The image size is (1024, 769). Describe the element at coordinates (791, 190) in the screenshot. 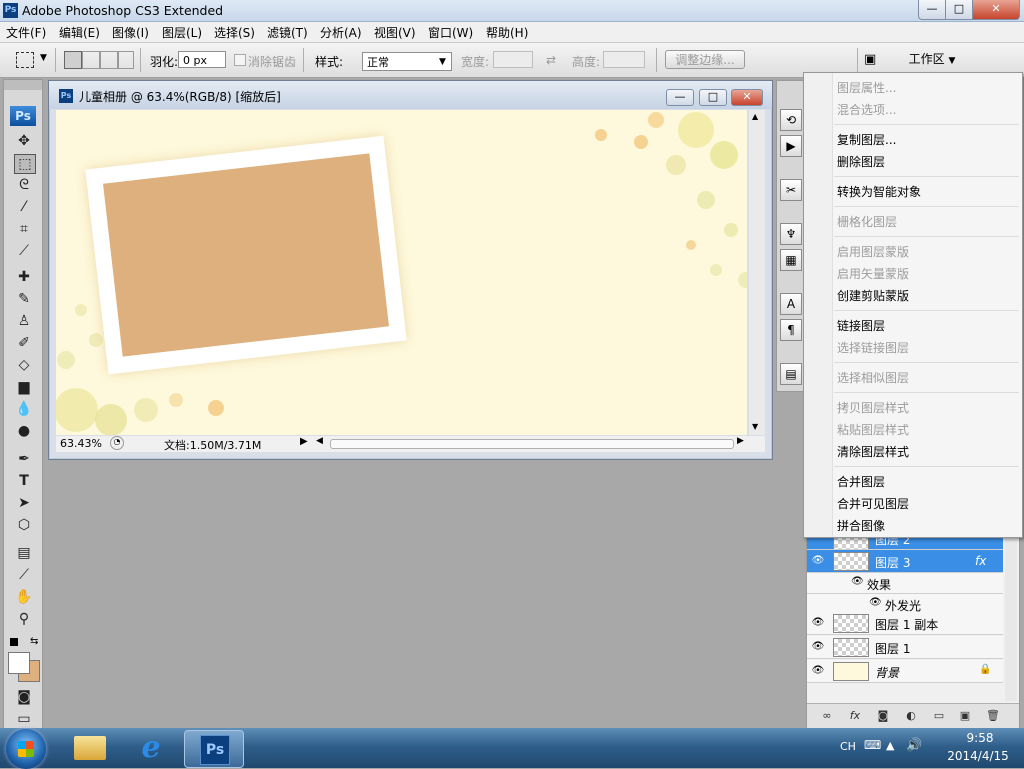

I see `tool-presets-icon: ✂` at that location.